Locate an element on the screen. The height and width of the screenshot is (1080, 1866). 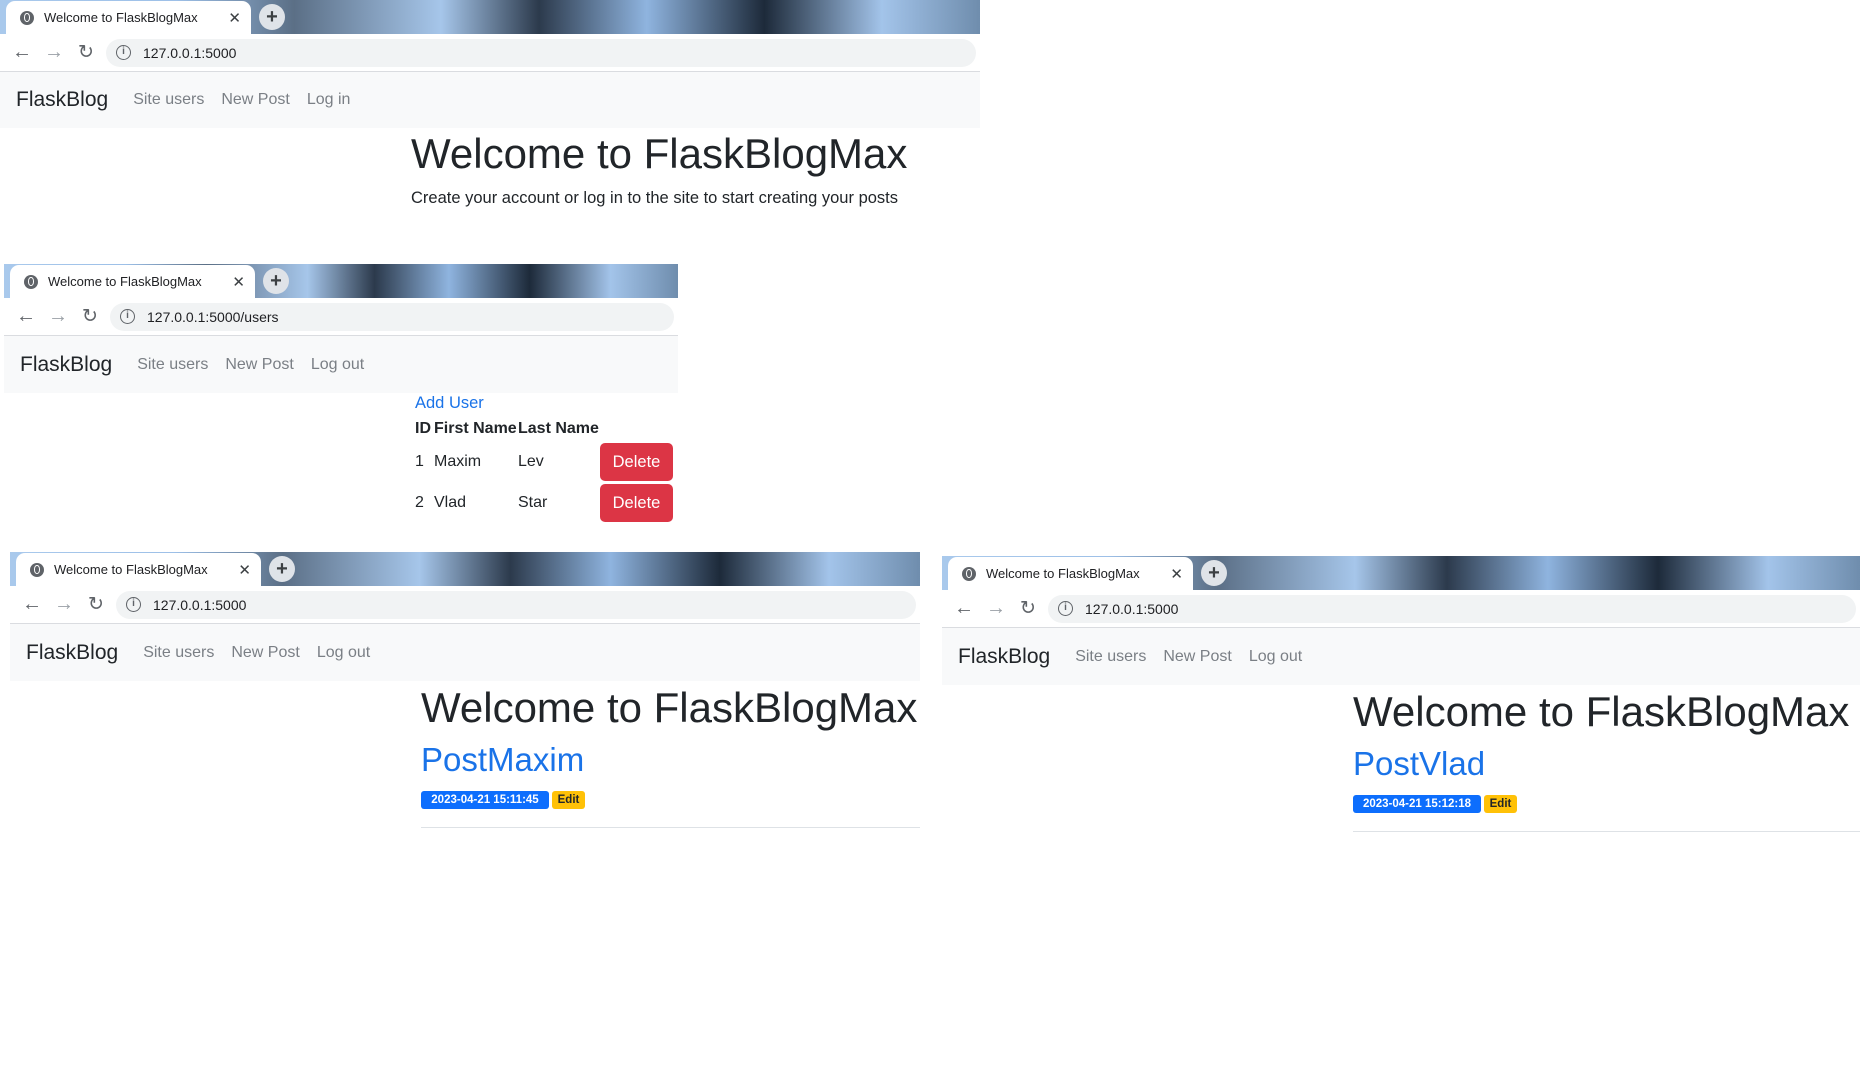
column-header-last-name: Last Name is located at coordinates (558, 428).